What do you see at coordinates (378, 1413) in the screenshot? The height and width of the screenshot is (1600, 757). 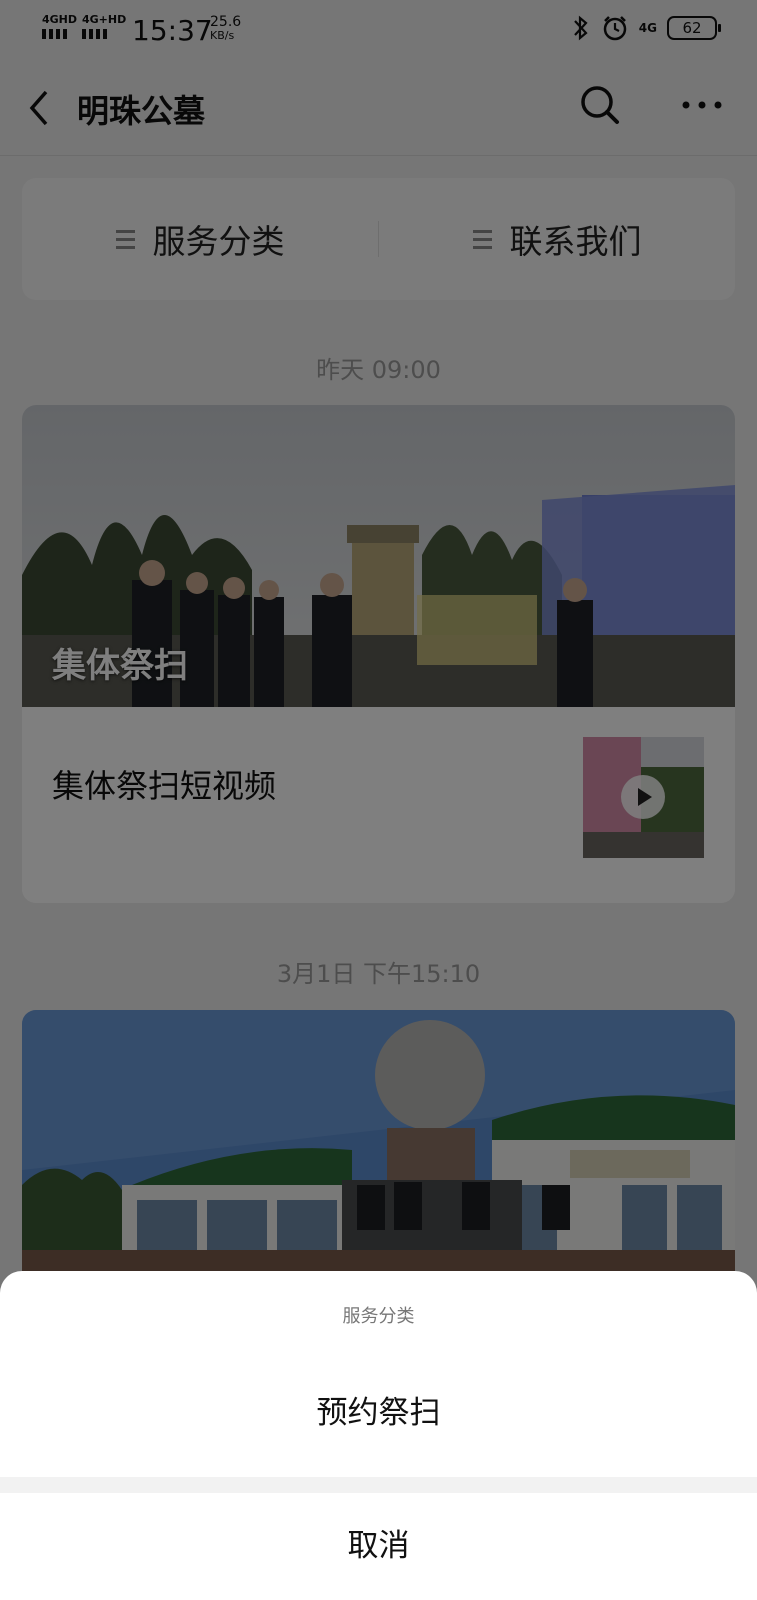 I see `action-option-book-visit: 预约祭扫` at bounding box center [378, 1413].